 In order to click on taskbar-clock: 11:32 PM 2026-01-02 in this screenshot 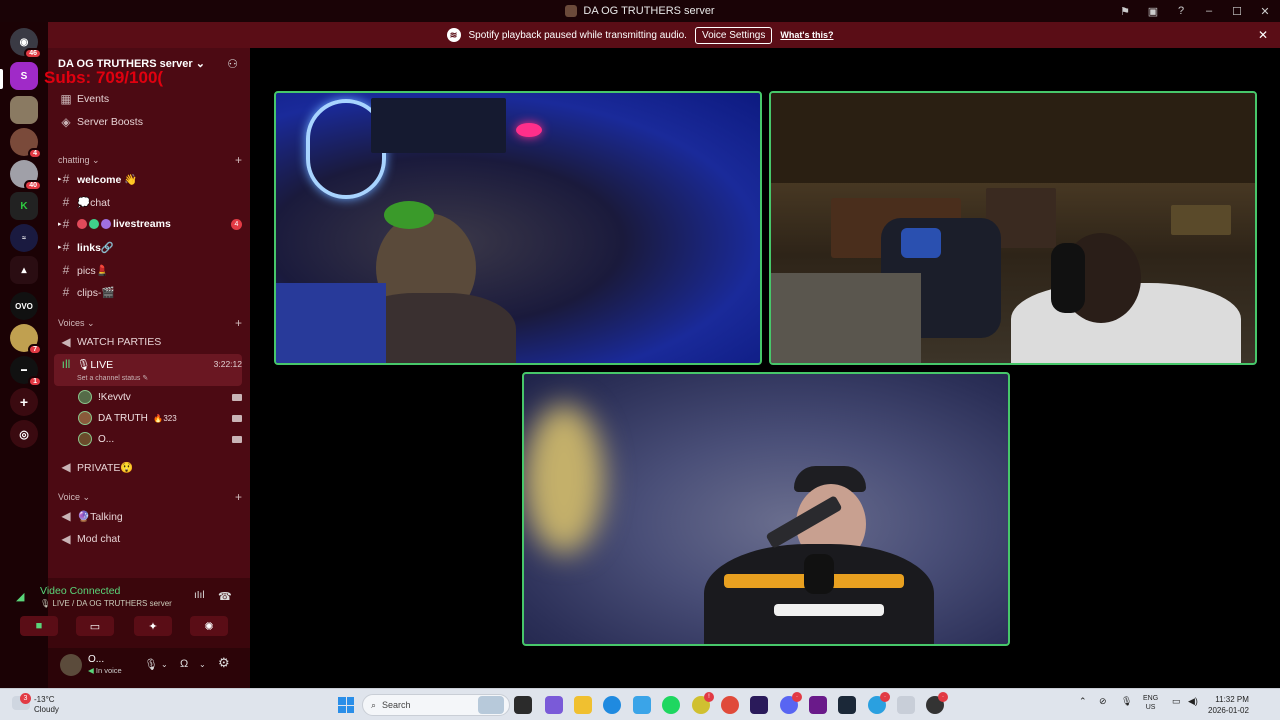, I will do `click(1228, 705)`.